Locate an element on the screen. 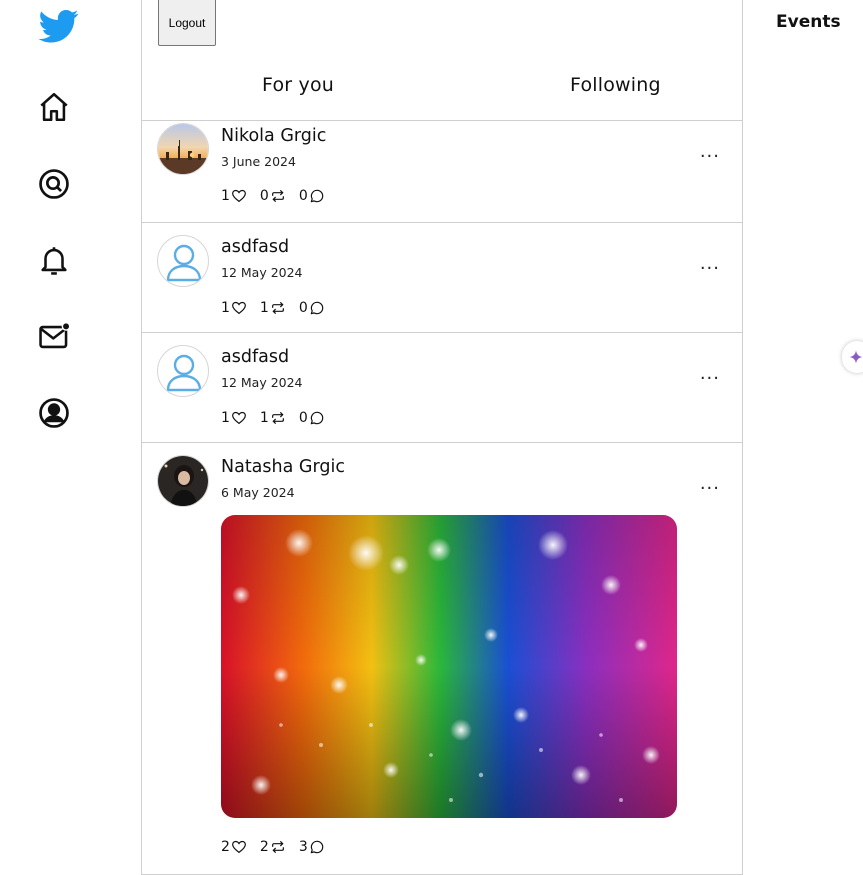  post-stats: 1 0 0 is located at coordinates (279, 196).